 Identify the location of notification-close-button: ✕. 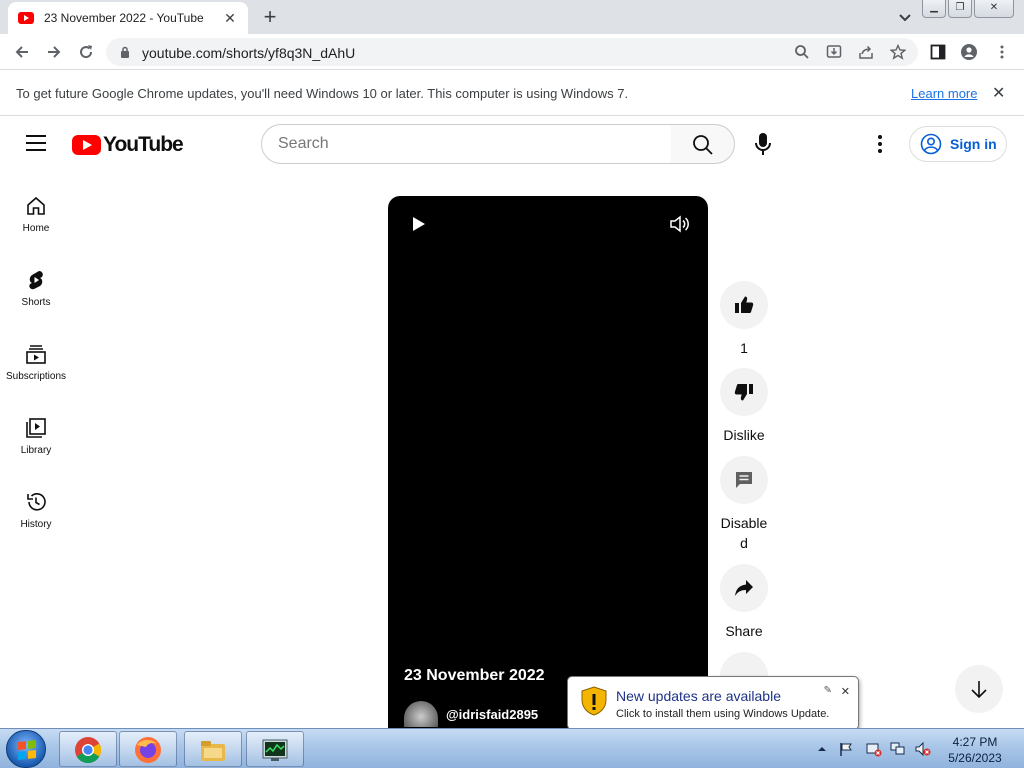
(845, 691).